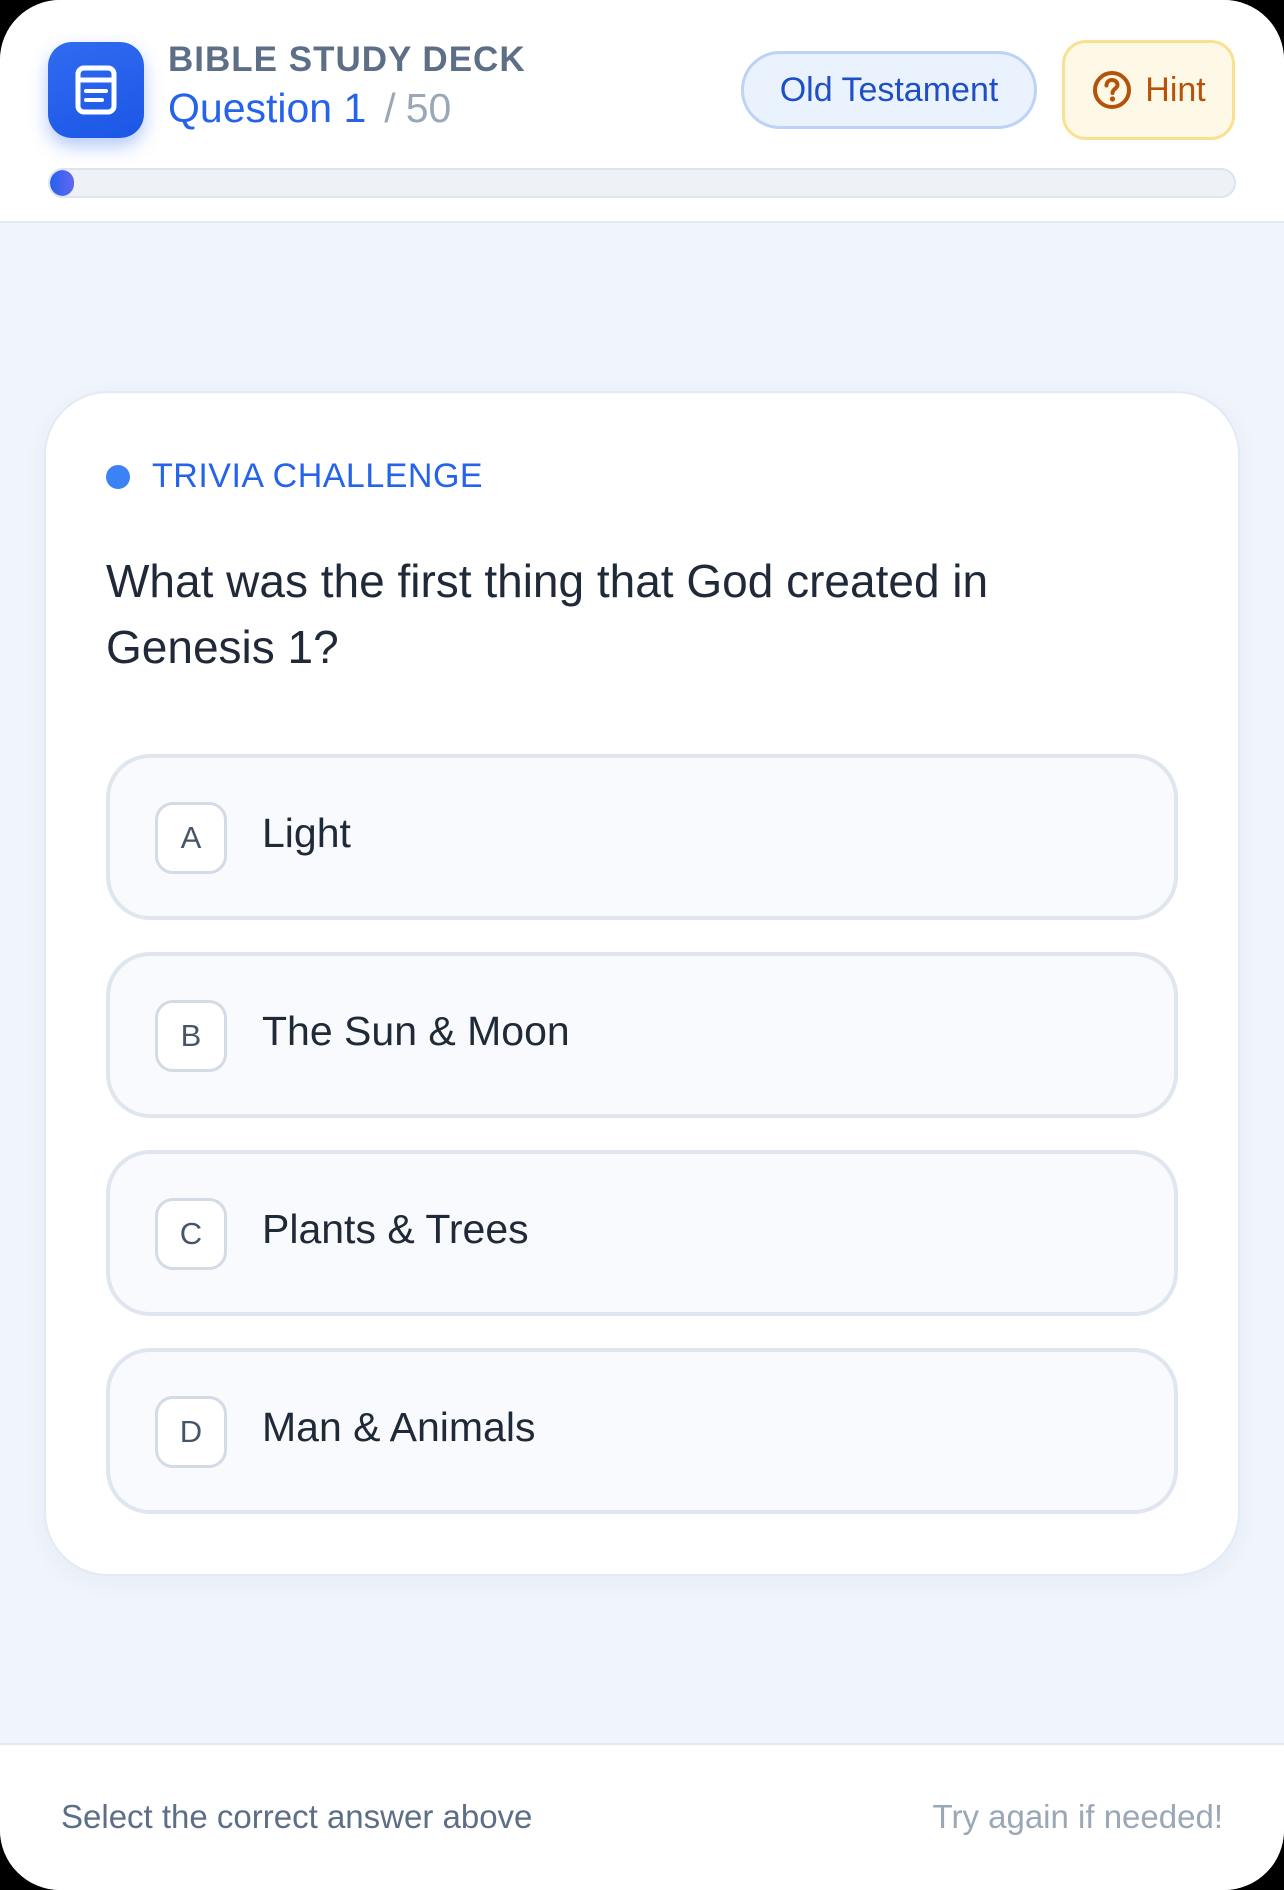  Describe the element at coordinates (118, 476) in the screenshot. I see `tag-dot-icon` at that location.